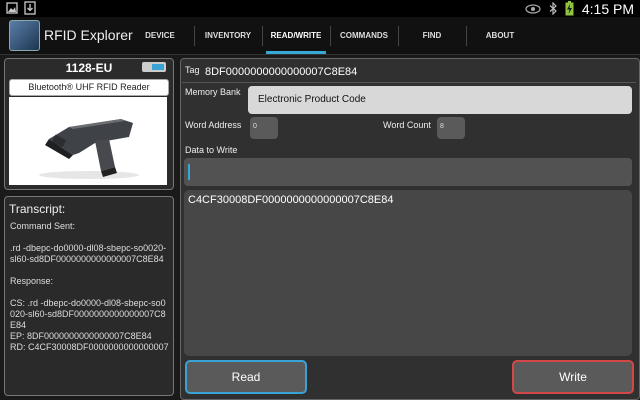 This screenshot has width=640, height=400. I want to click on status-time: 4:15 PM, so click(607, 8).